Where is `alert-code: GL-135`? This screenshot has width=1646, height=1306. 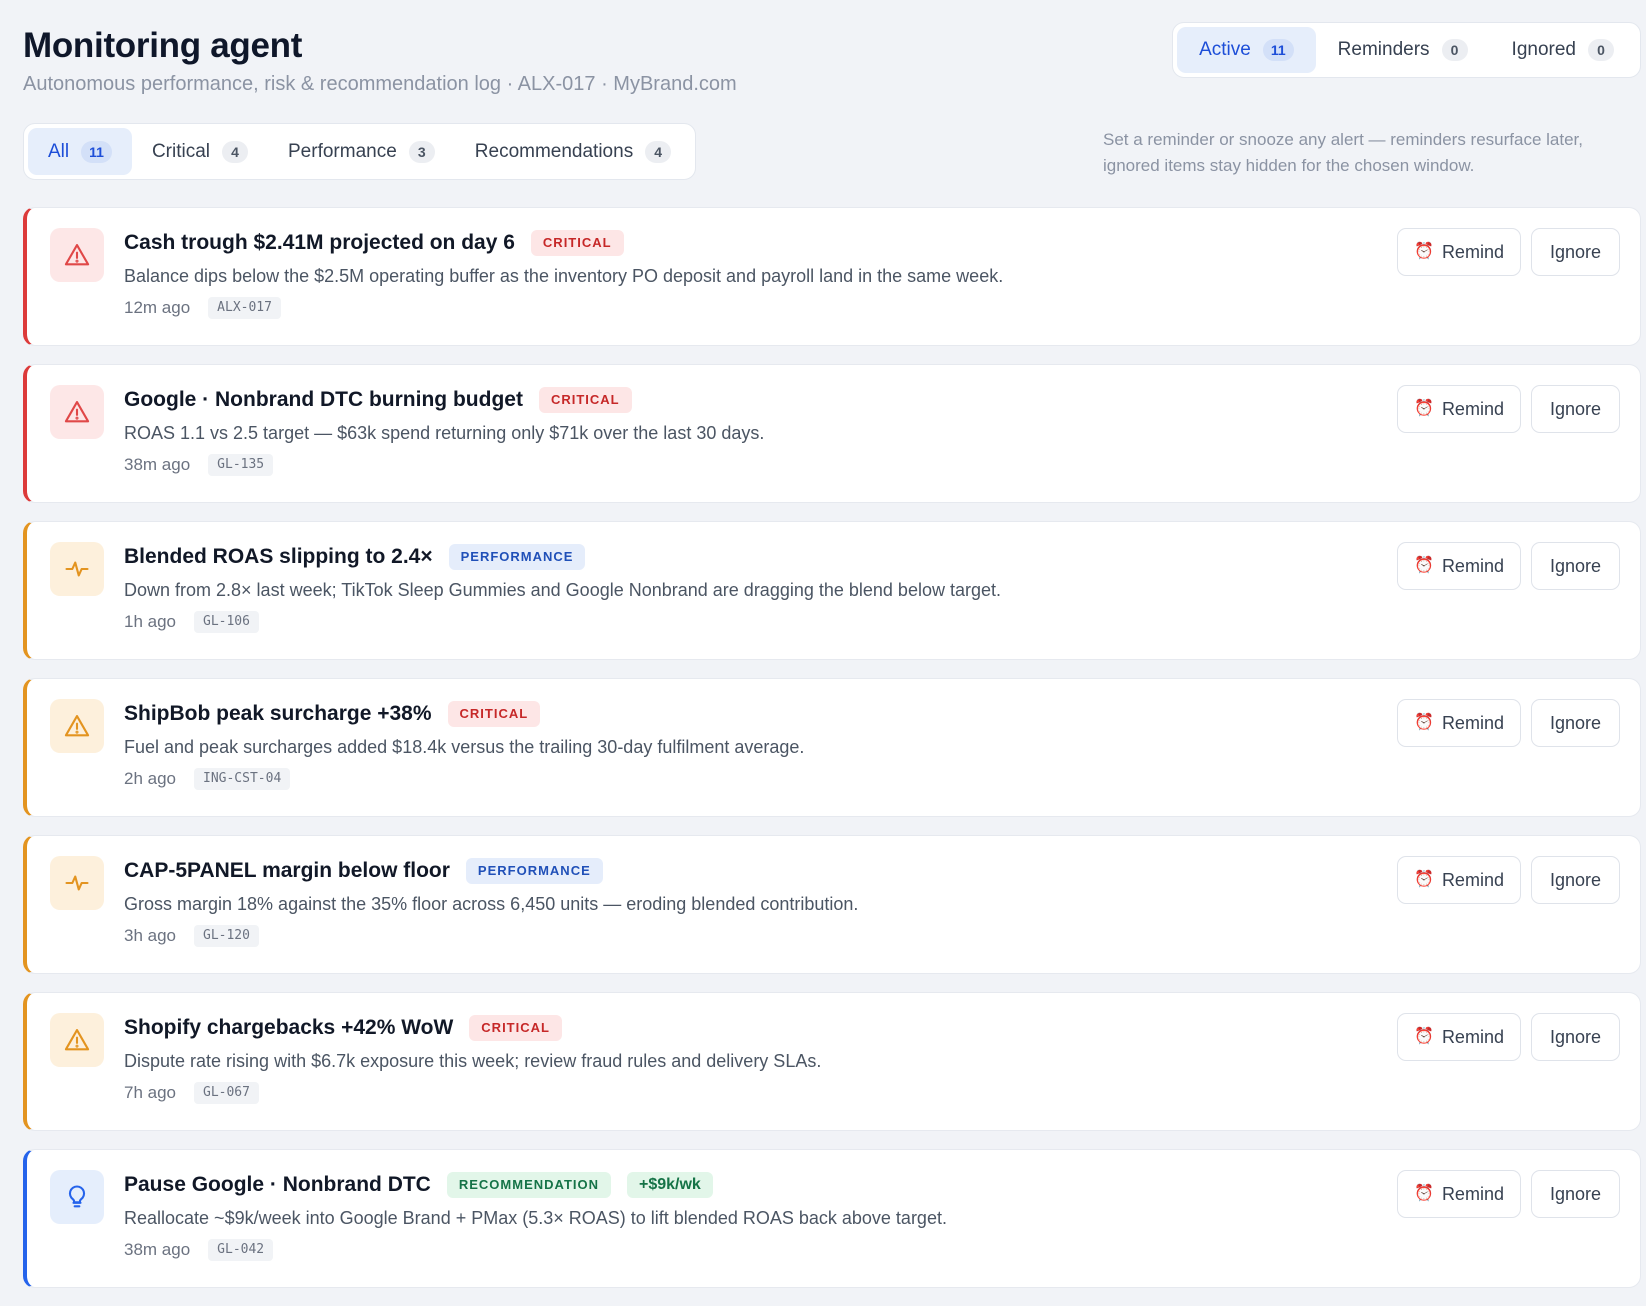
alert-code: GL-135 is located at coordinates (241, 465).